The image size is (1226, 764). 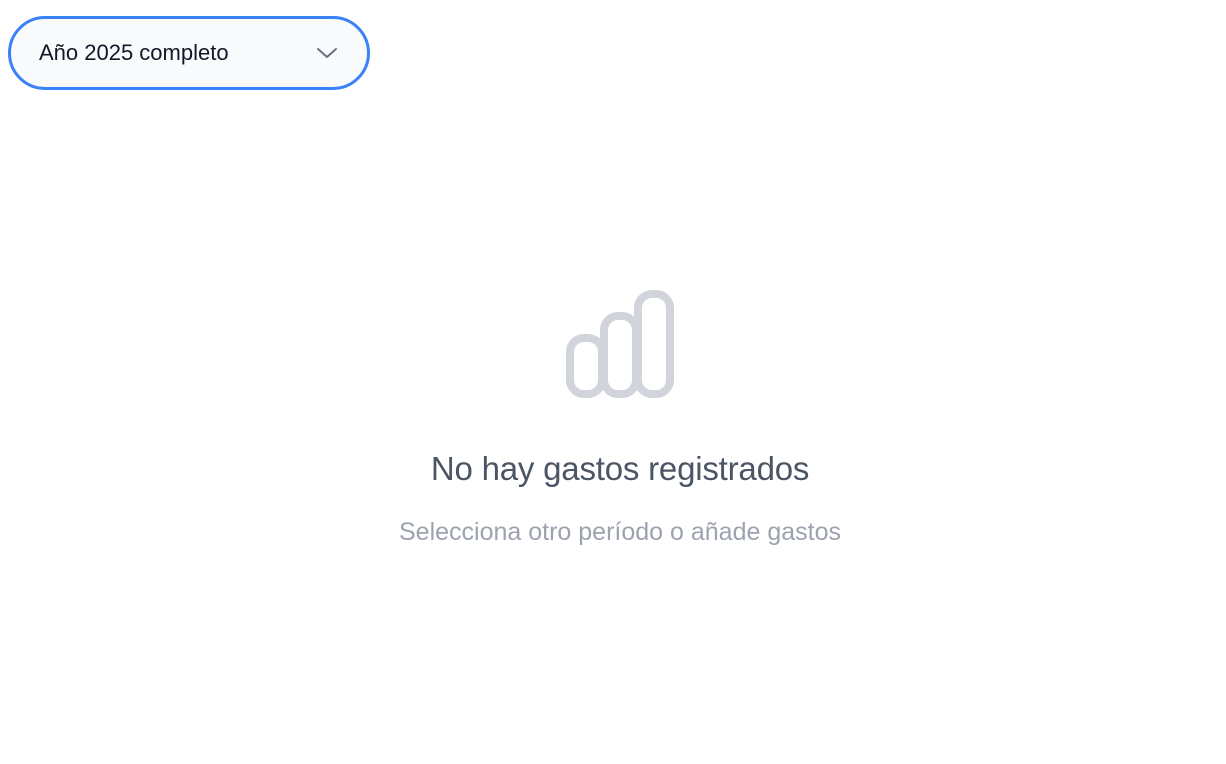 What do you see at coordinates (327, 53) in the screenshot?
I see `chevron-down-icon` at bounding box center [327, 53].